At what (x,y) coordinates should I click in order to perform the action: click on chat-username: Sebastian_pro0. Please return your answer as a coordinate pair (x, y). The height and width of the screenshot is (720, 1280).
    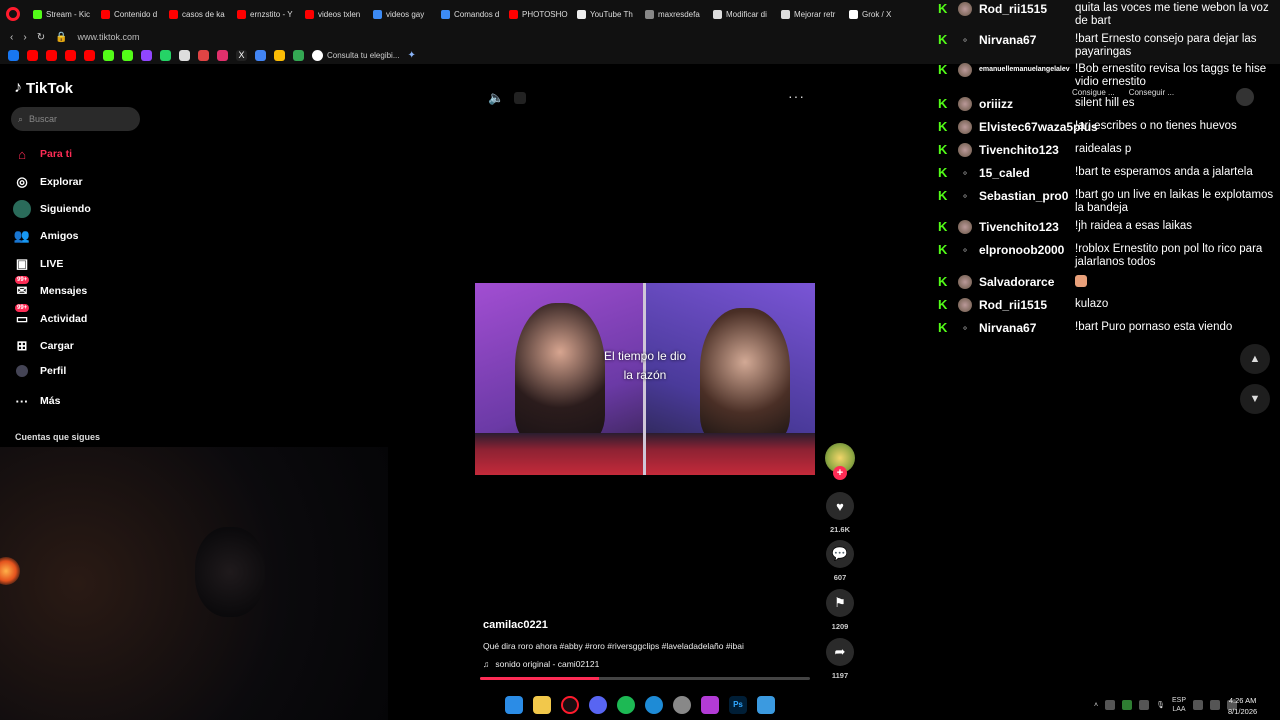
    Looking at the image, I should click on (1027, 196).